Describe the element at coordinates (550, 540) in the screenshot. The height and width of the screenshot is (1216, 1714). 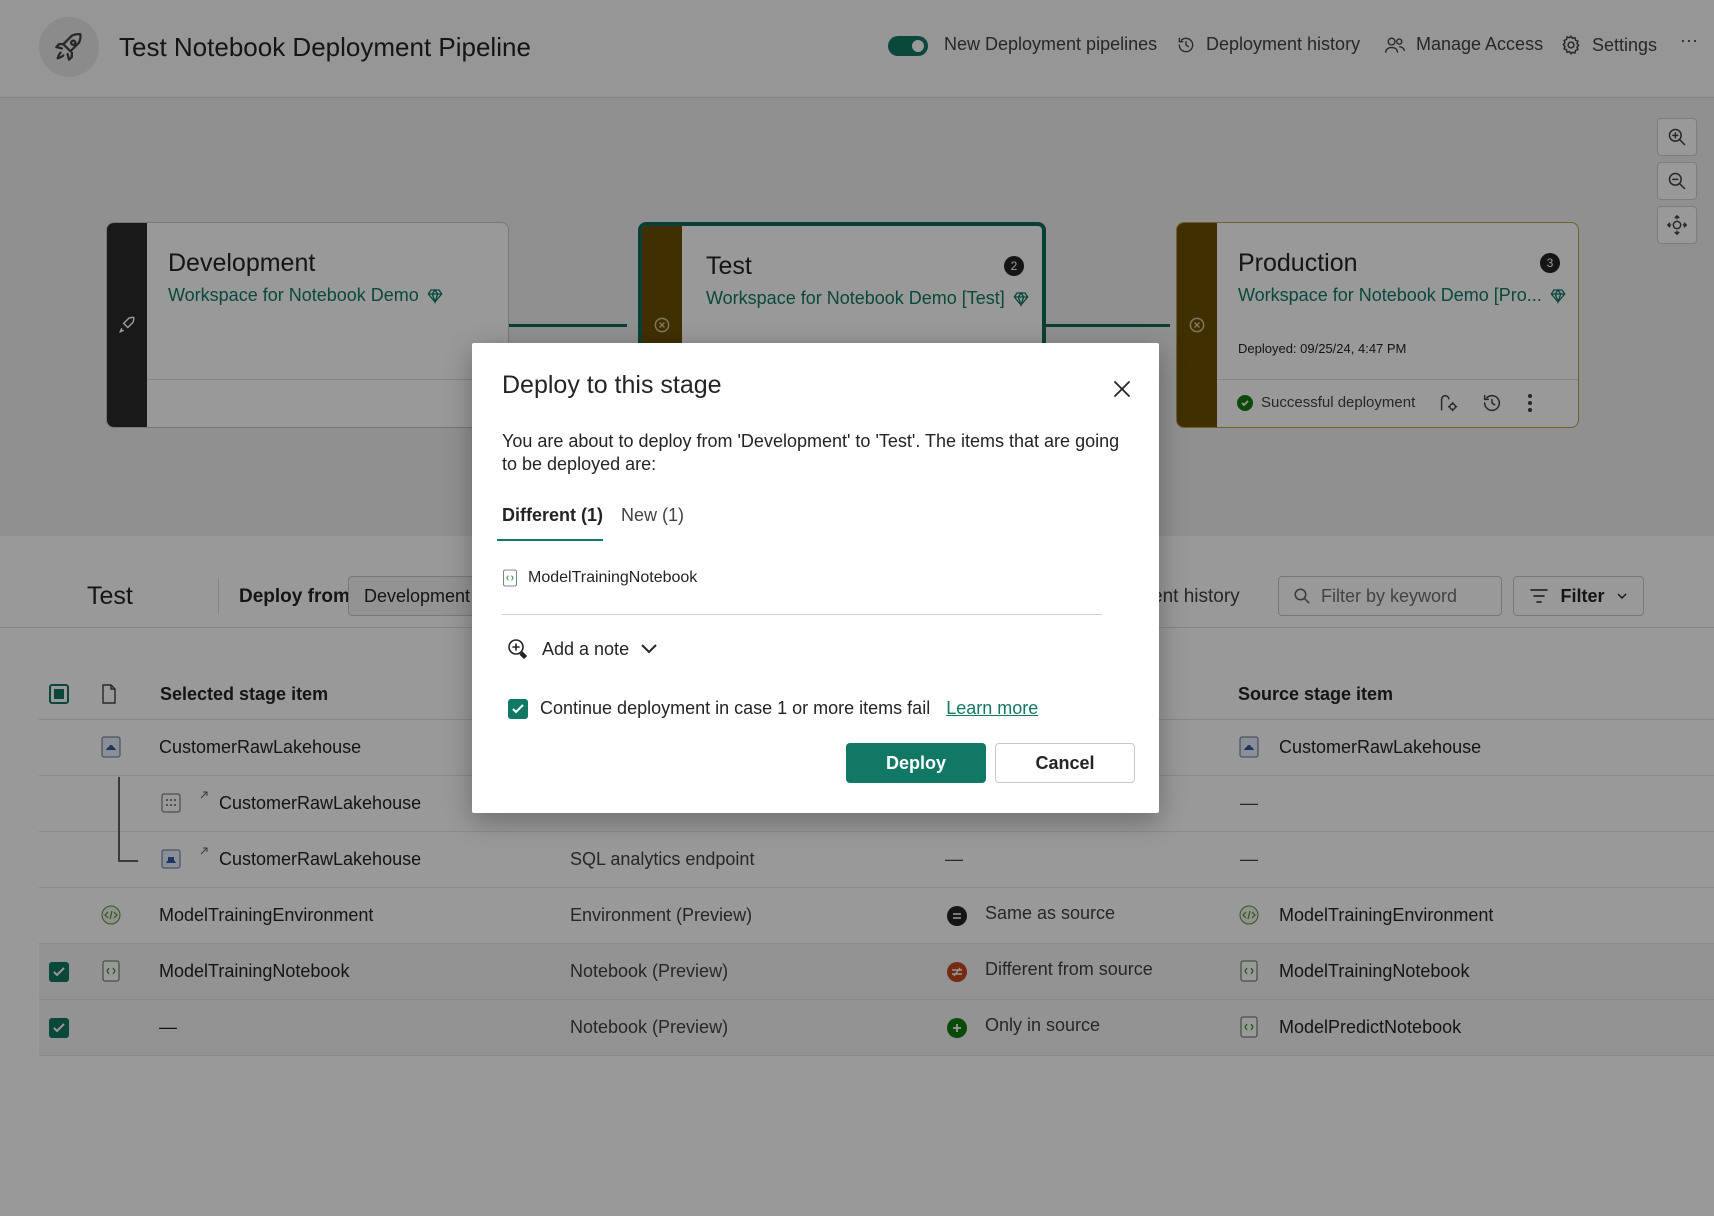
I see `active-tab-indicator` at that location.